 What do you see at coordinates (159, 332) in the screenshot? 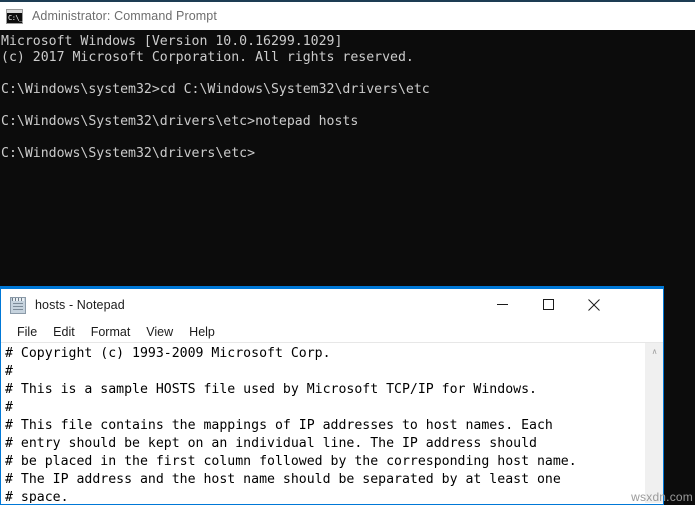
I see `menu-item-view: View` at bounding box center [159, 332].